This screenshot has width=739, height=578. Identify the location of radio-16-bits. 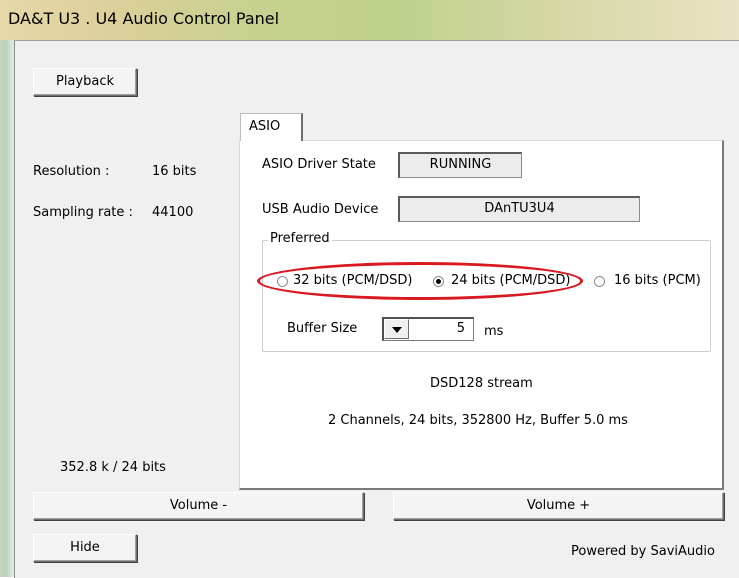
(599, 281).